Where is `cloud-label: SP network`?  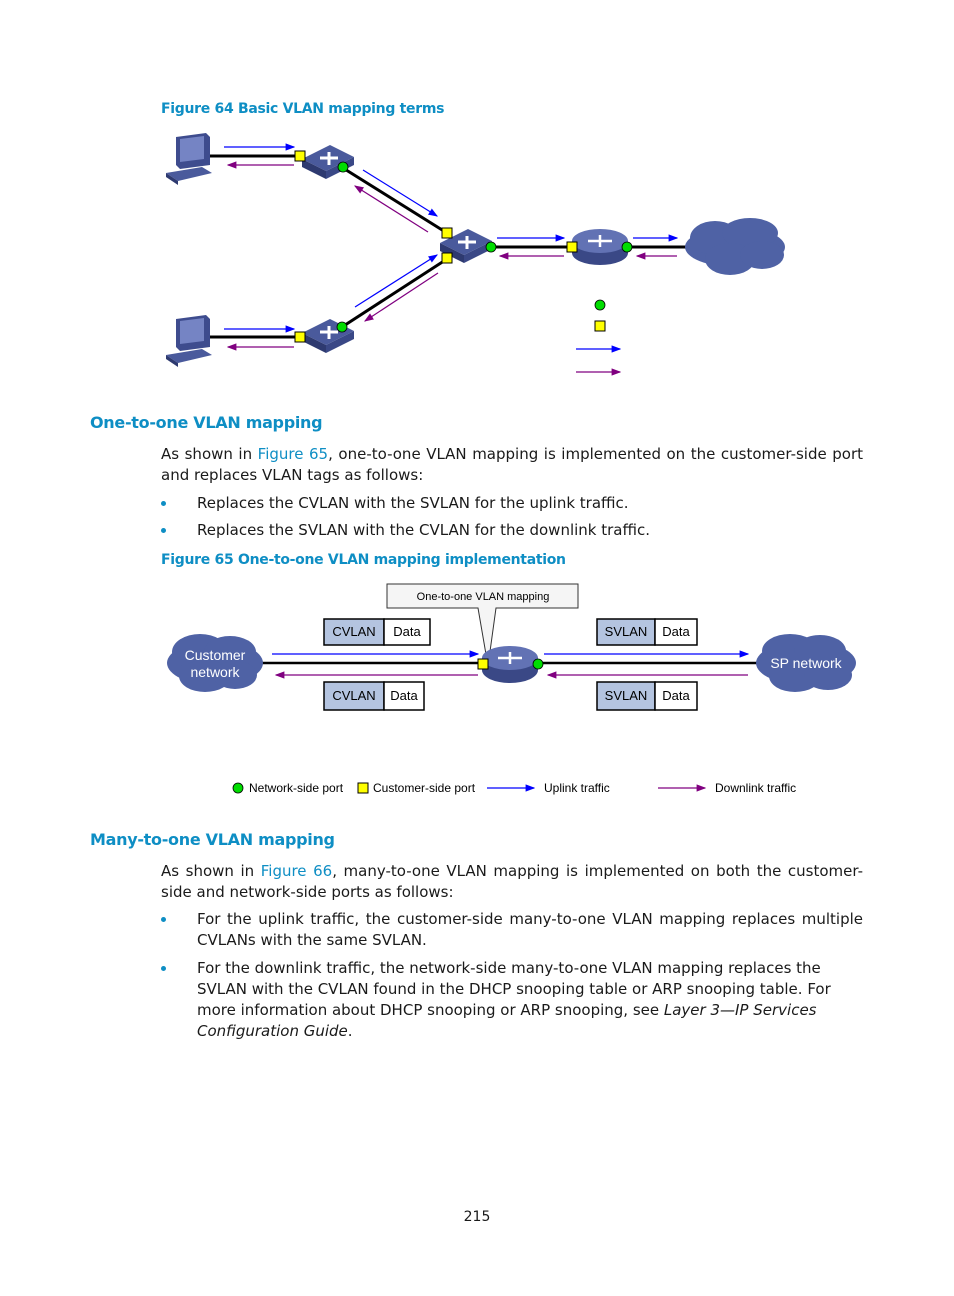 cloud-label: SP network is located at coordinates (806, 663).